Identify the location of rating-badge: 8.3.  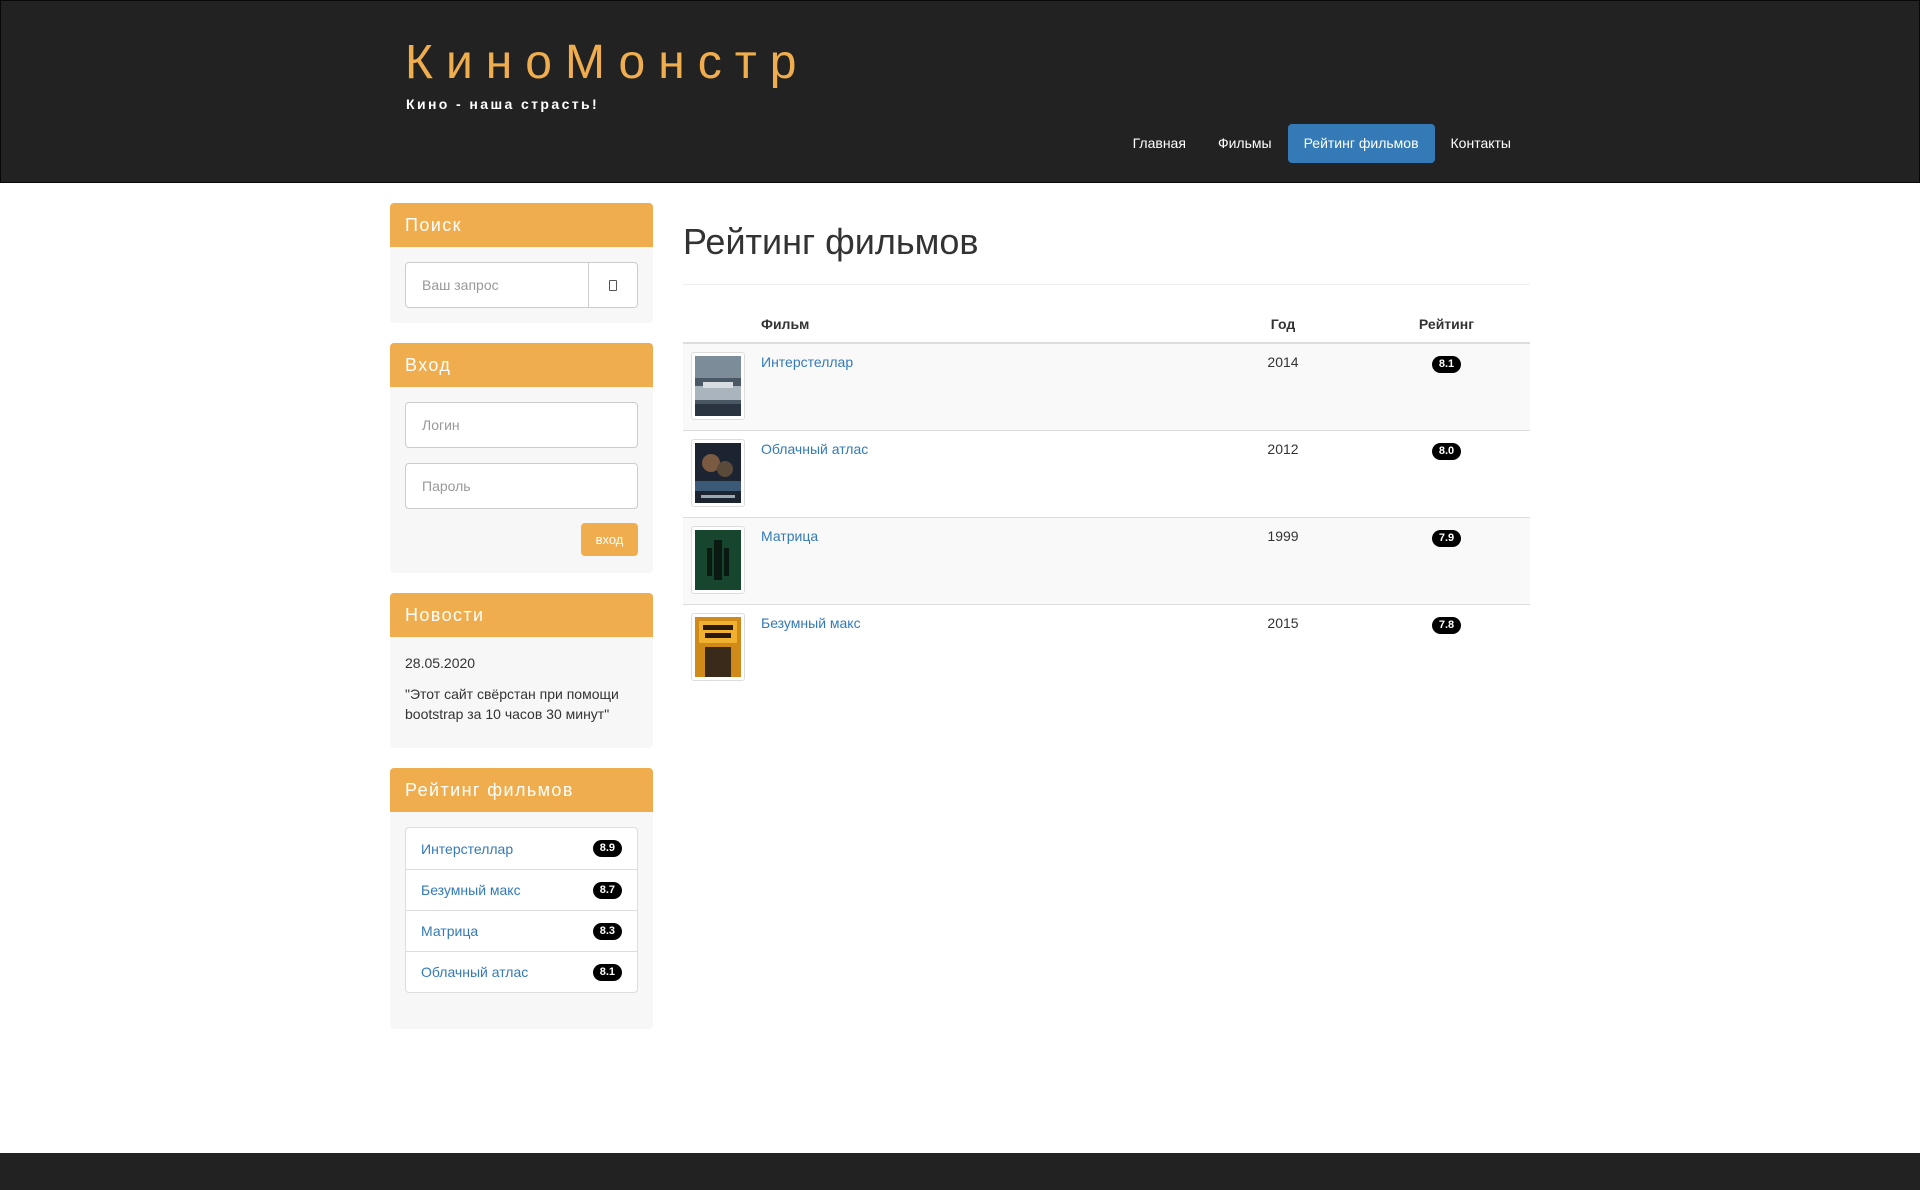
(607, 931).